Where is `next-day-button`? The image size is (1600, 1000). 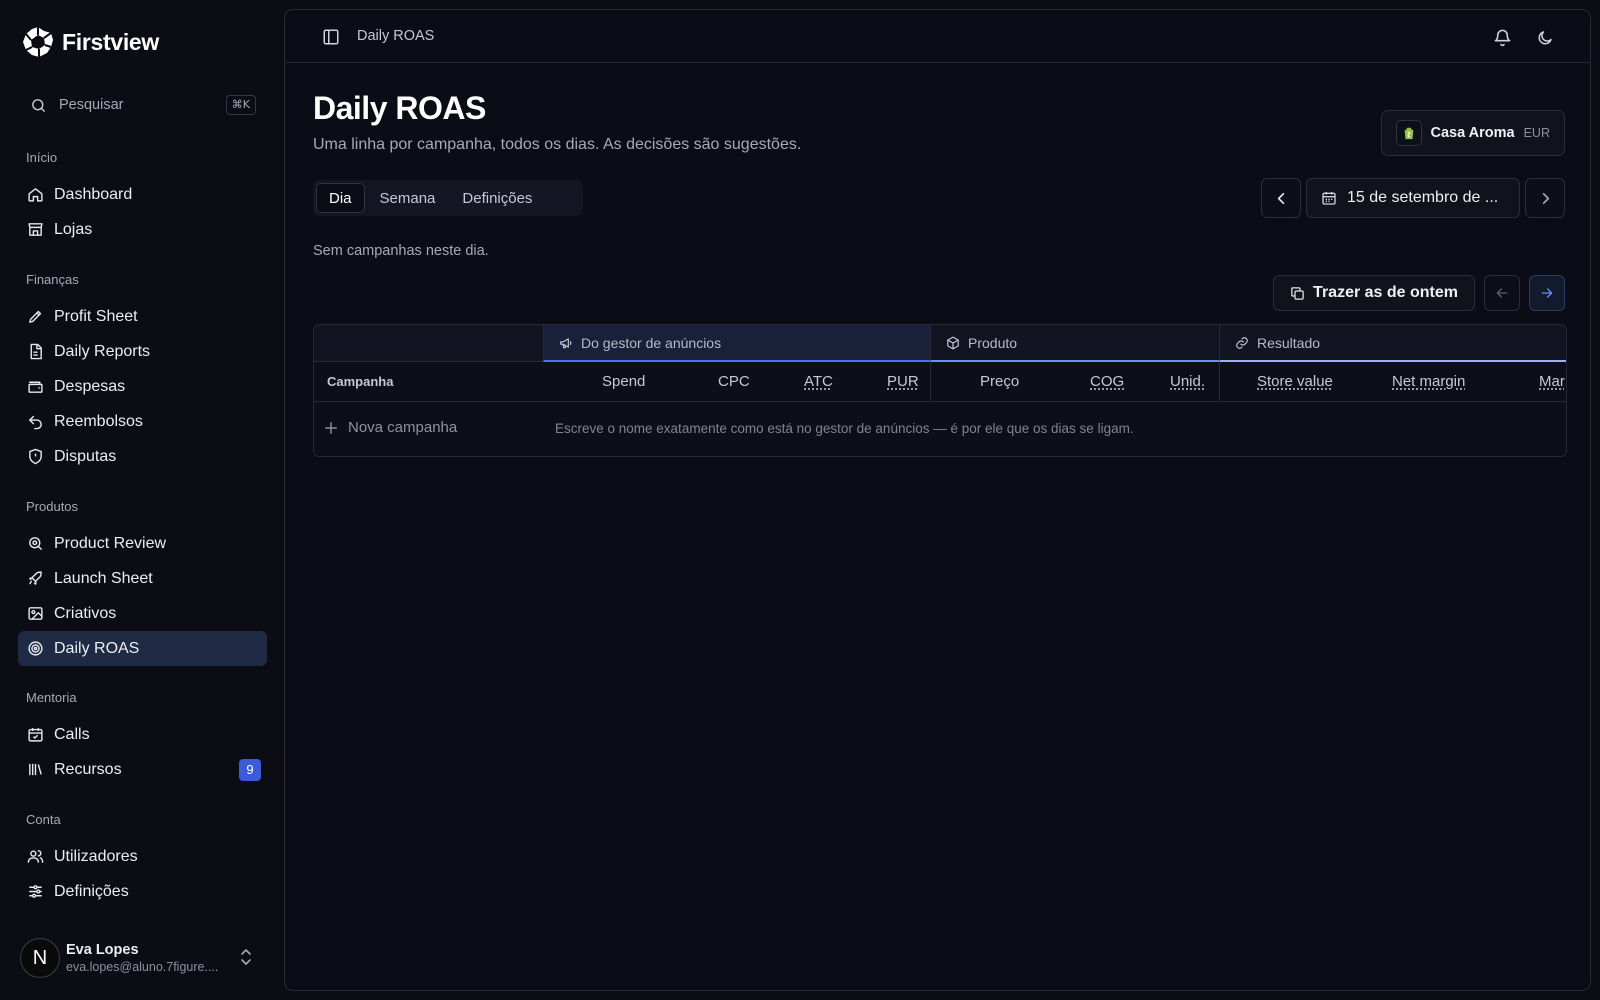
next-day-button is located at coordinates (1545, 198).